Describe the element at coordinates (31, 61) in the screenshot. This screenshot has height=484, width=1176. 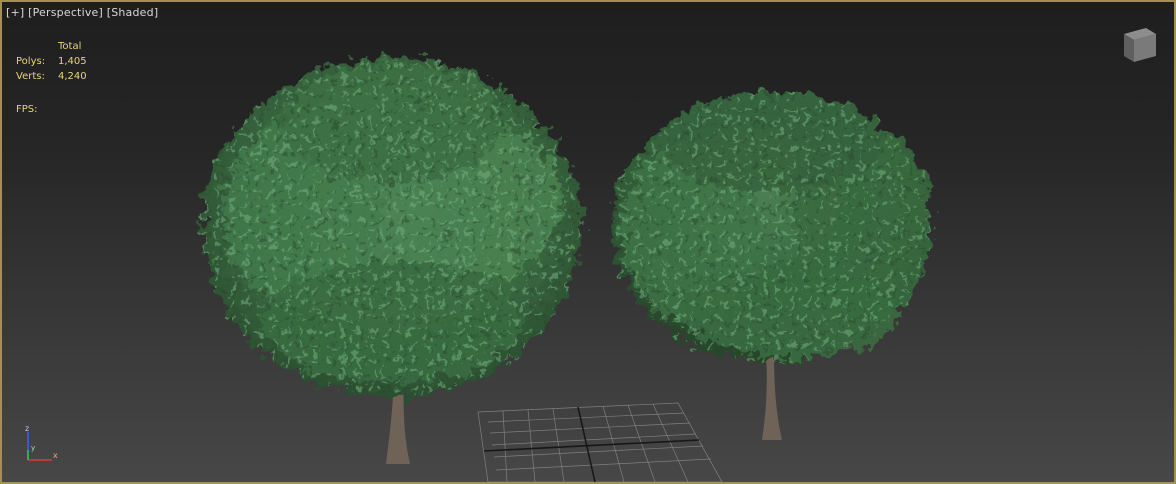
I see `polys-label: Polys:` at that location.